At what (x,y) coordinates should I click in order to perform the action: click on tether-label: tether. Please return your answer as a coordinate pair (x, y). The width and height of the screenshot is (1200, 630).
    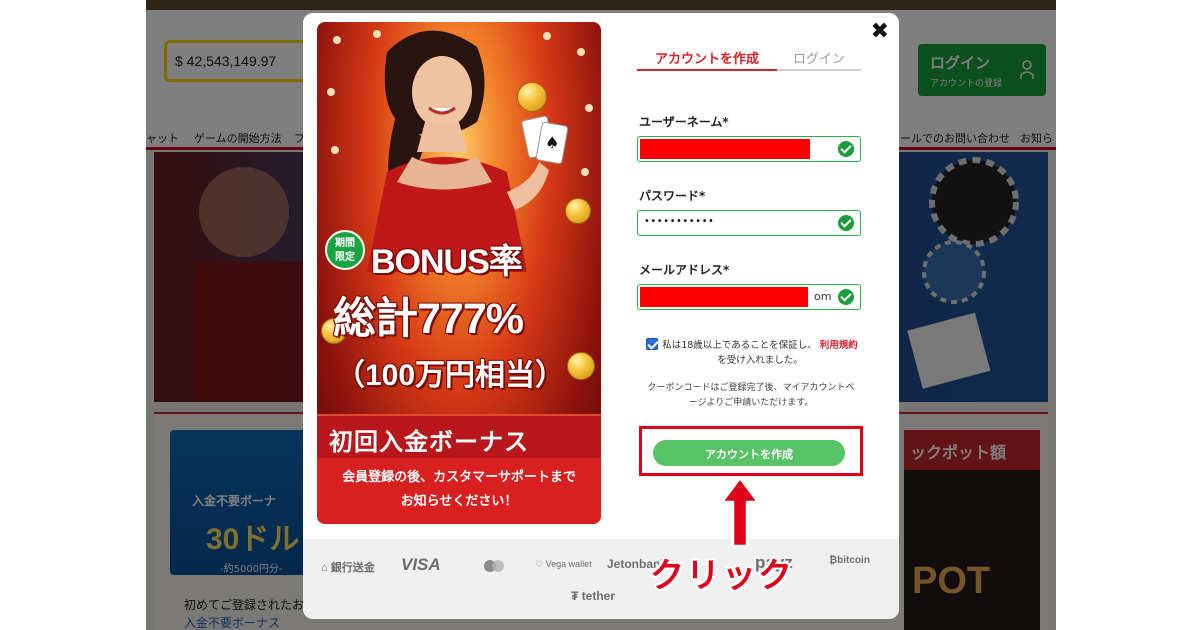
    Looking at the image, I should click on (598, 596).